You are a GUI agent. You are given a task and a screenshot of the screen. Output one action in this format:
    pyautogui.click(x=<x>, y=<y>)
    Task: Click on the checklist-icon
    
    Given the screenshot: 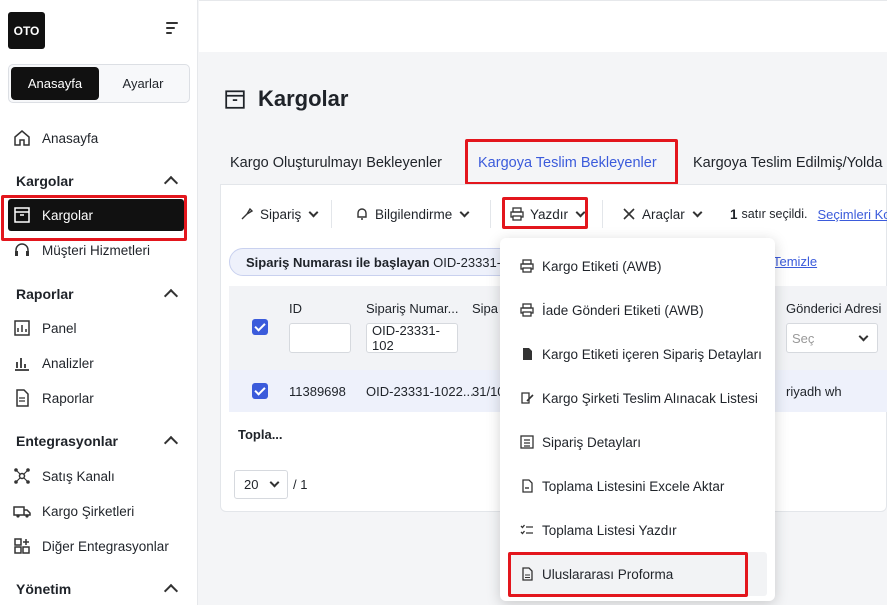 What is the action you would take?
    pyautogui.click(x=526, y=529)
    